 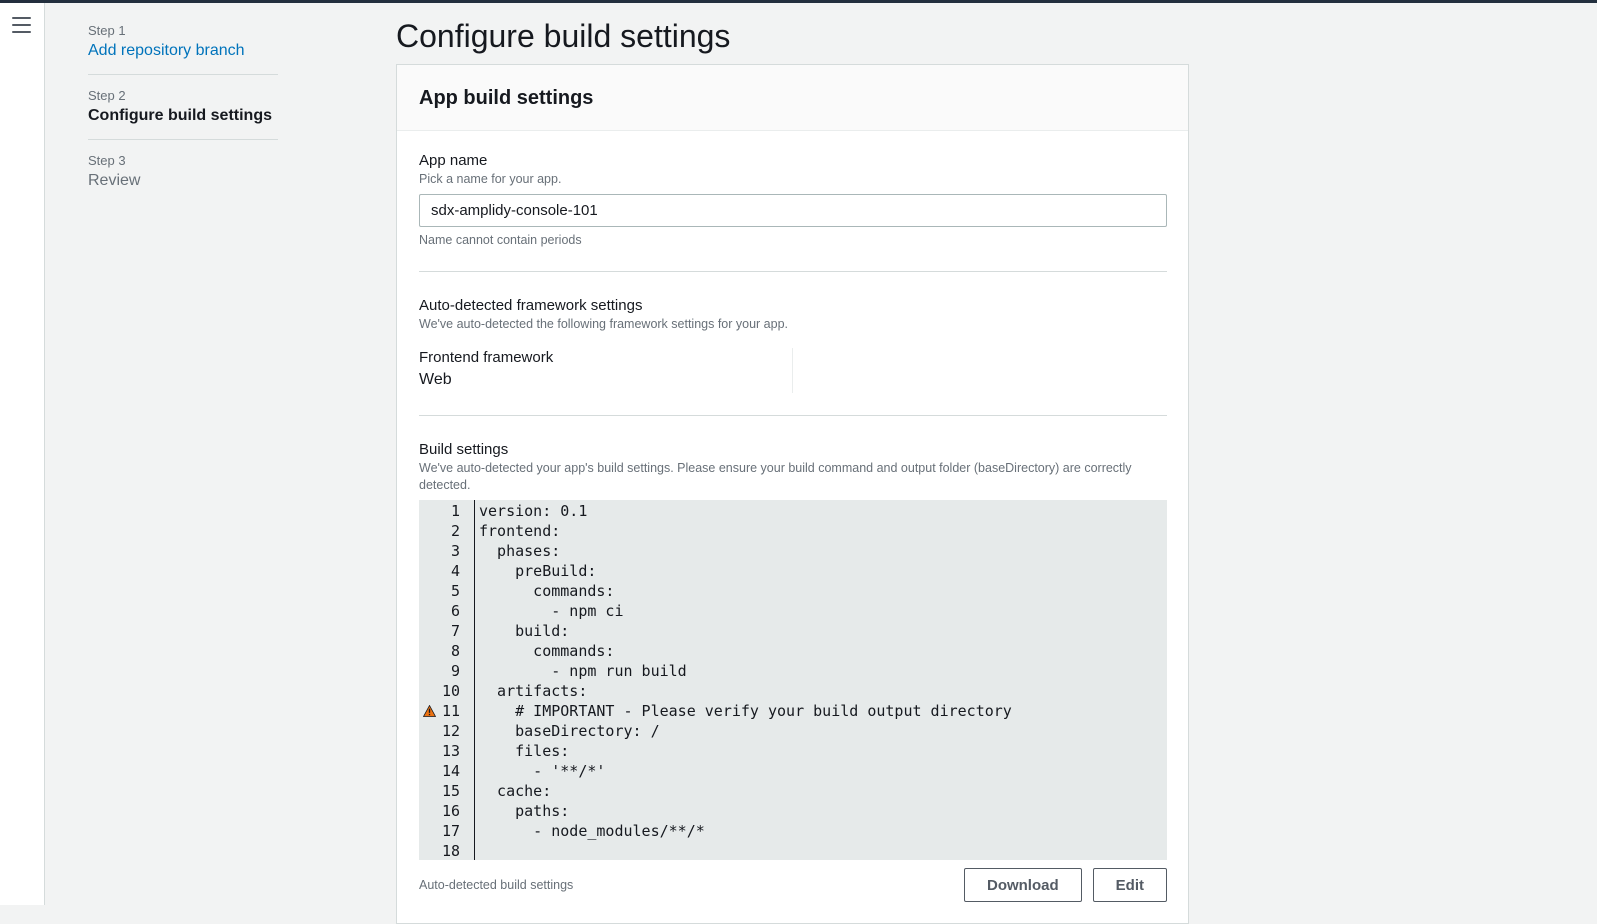 What do you see at coordinates (569, 731) in the screenshot?
I see `code-line: baseDirectory: /` at bounding box center [569, 731].